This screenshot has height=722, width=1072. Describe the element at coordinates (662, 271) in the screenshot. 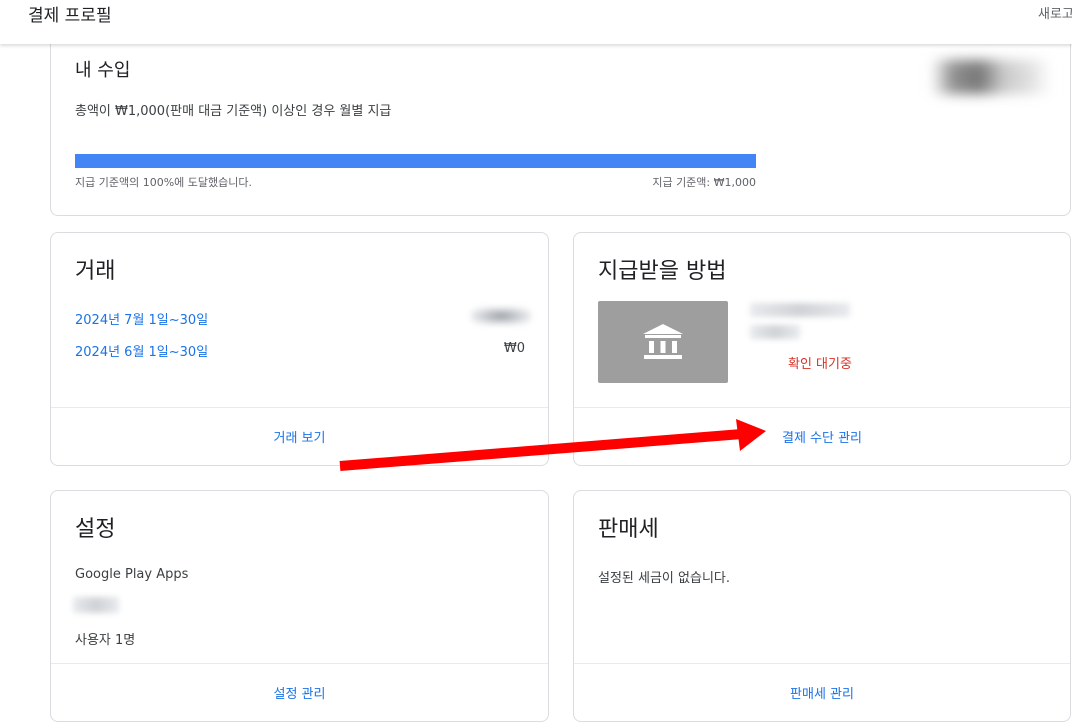

I see `payout-title: 지급받을 방법` at that location.